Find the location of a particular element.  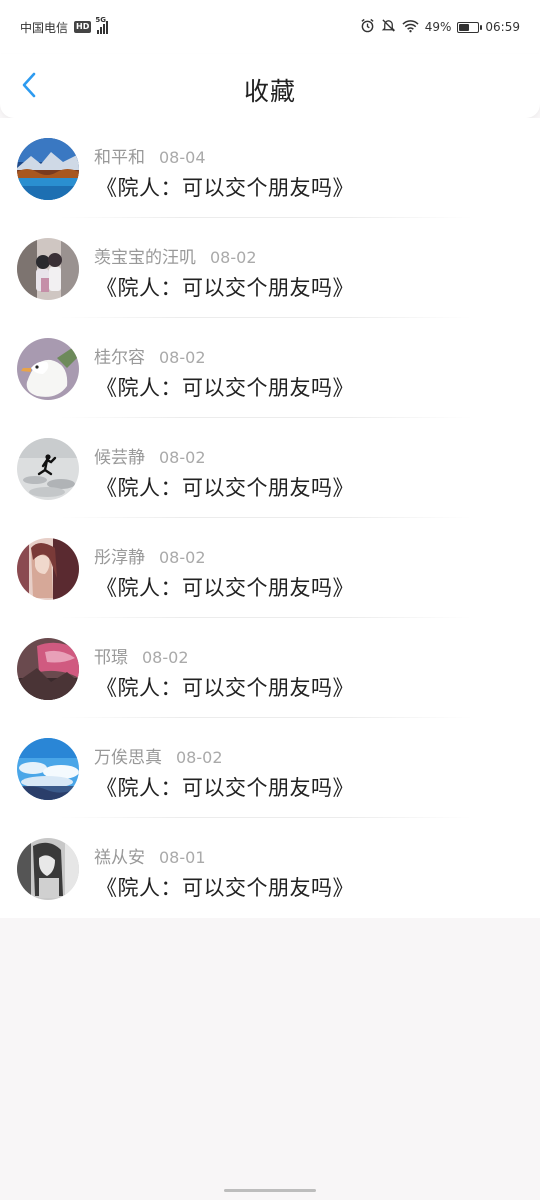

status-right: 49% 06:59 is located at coordinates (440, 27).